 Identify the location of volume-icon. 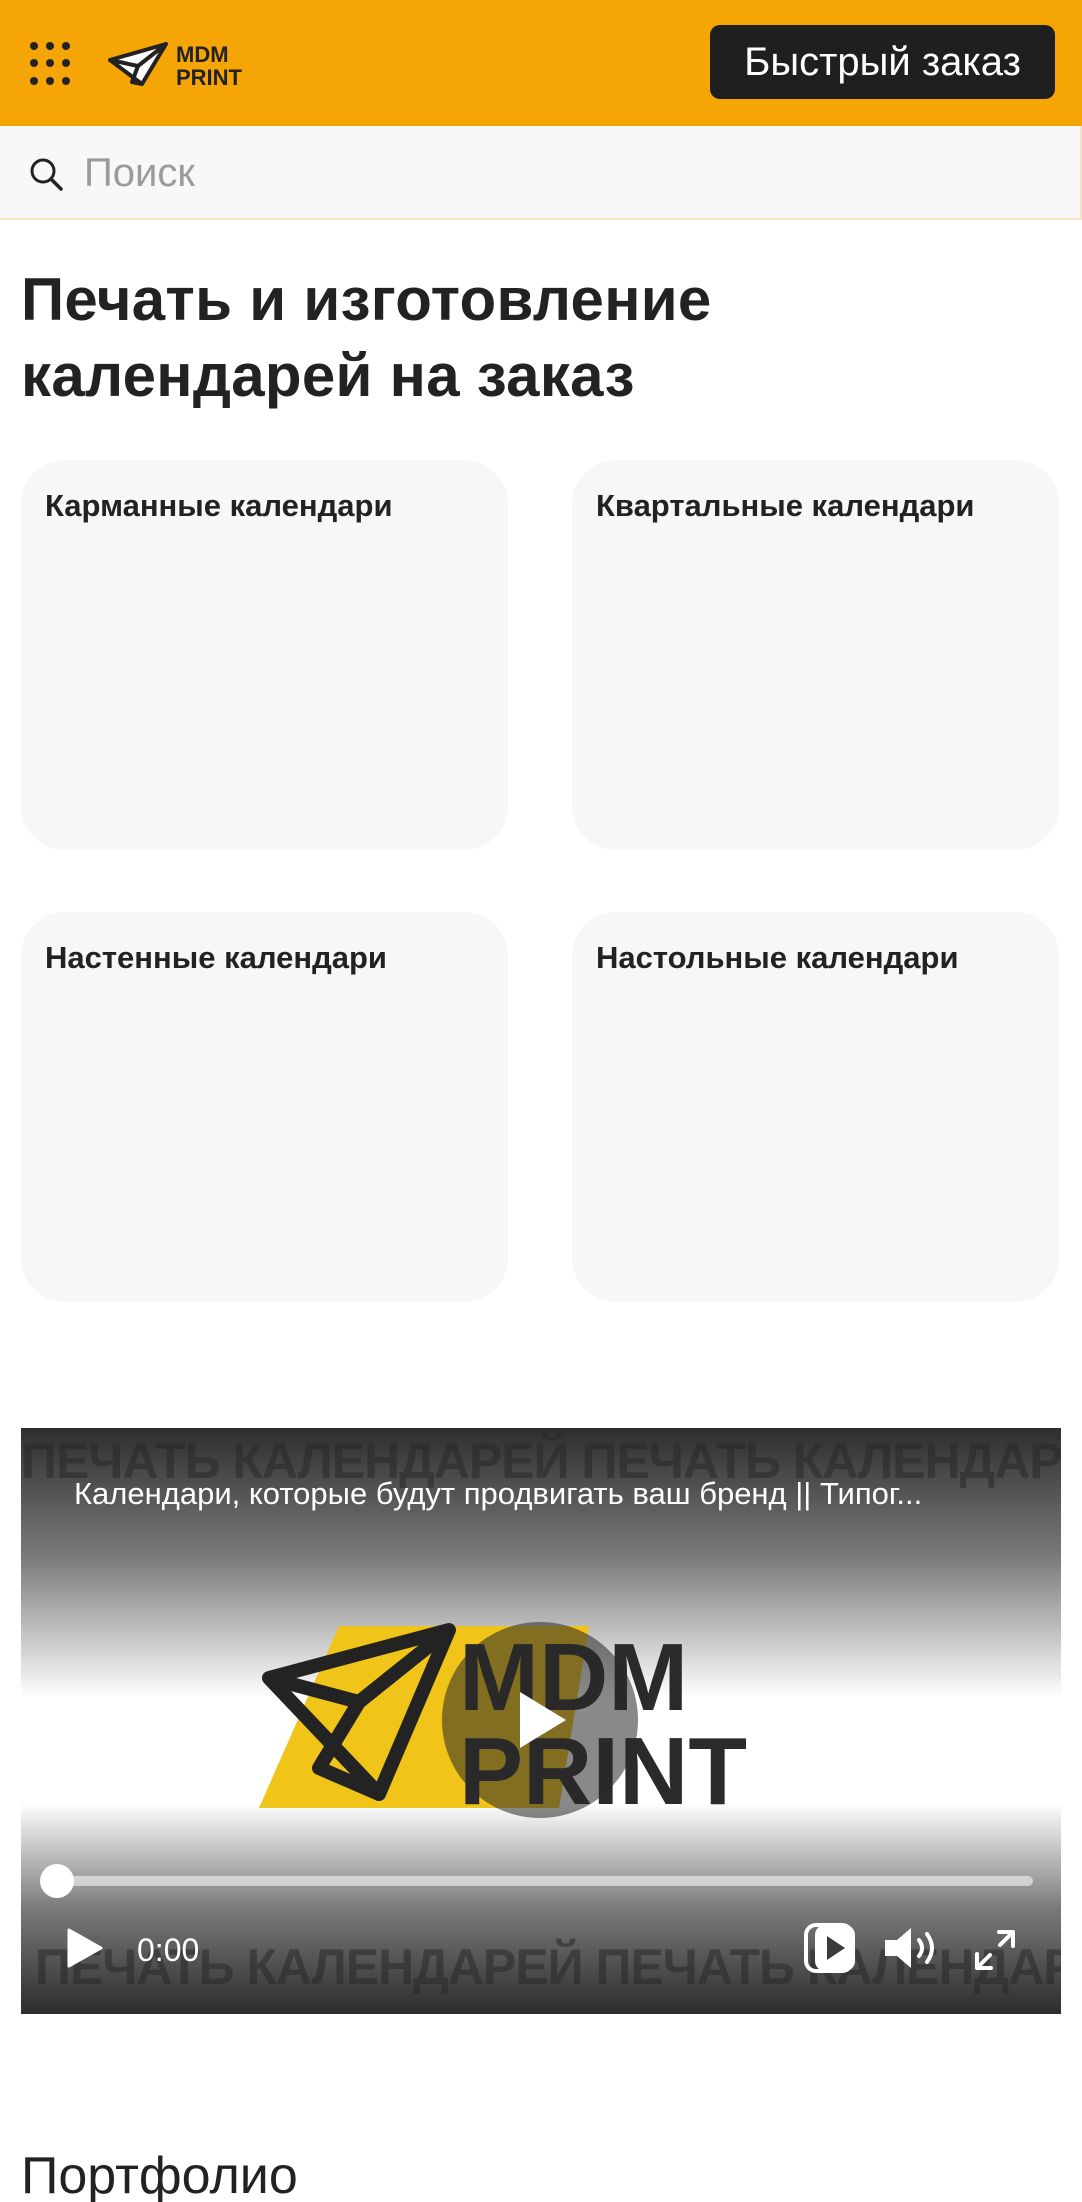
(911, 1948).